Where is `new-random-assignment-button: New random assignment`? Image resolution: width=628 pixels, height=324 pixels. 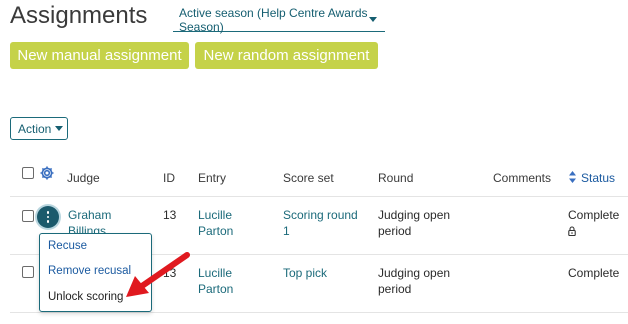 new-random-assignment-button: New random assignment is located at coordinates (286, 55).